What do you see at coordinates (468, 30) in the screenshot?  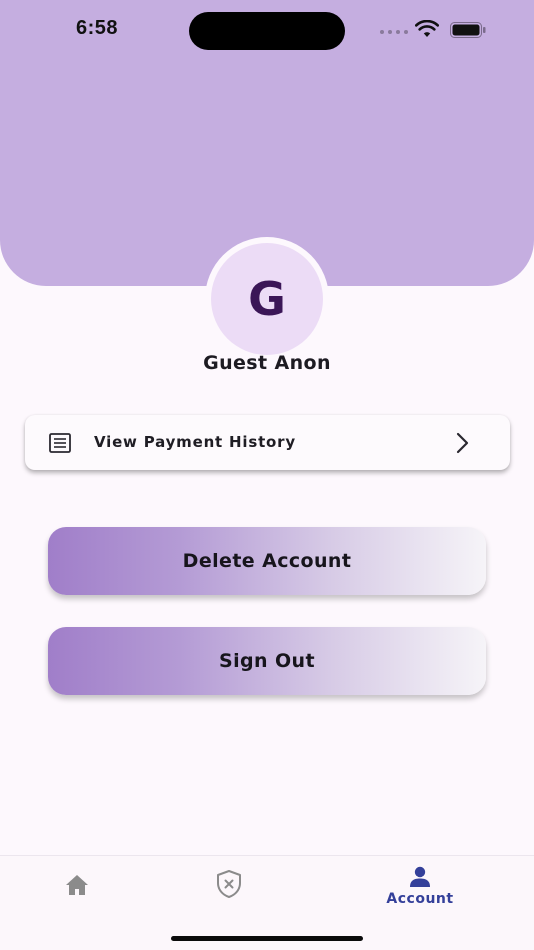 I see `battery-icon` at bounding box center [468, 30].